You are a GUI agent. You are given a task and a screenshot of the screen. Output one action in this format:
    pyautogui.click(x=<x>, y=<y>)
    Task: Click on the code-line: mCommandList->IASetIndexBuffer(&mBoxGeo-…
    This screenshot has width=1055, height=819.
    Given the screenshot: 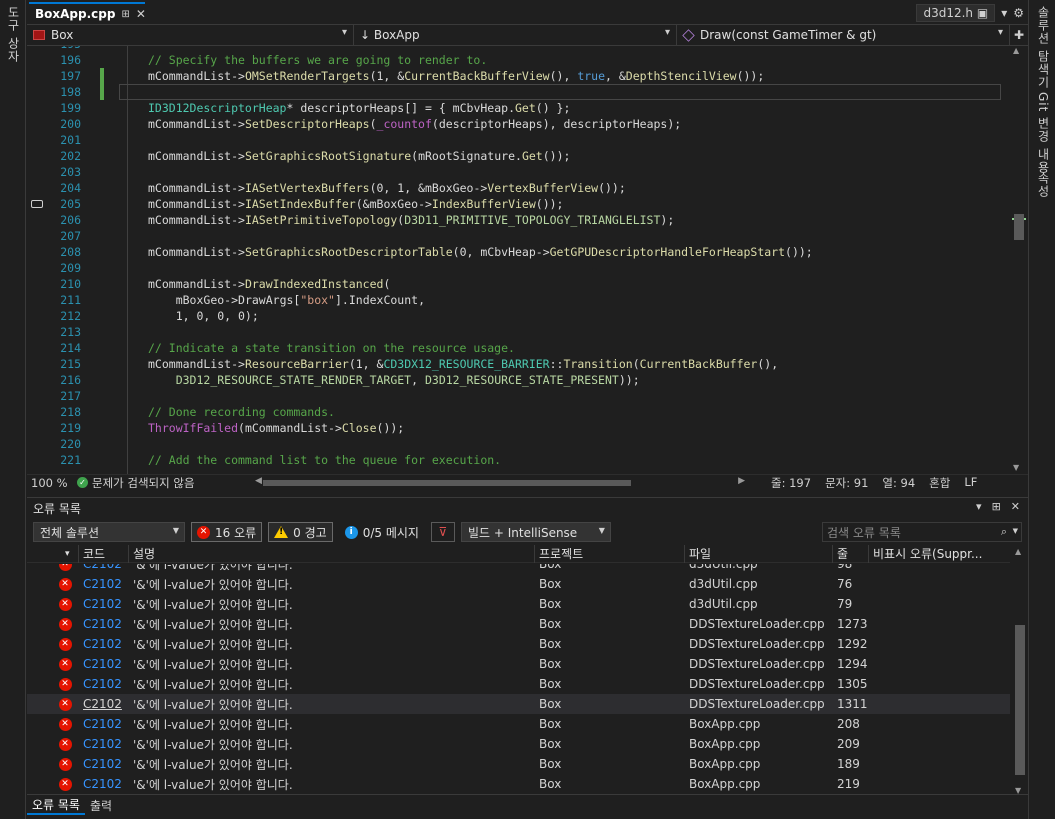 What is the action you would take?
    pyautogui.click(x=355, y=204)
    